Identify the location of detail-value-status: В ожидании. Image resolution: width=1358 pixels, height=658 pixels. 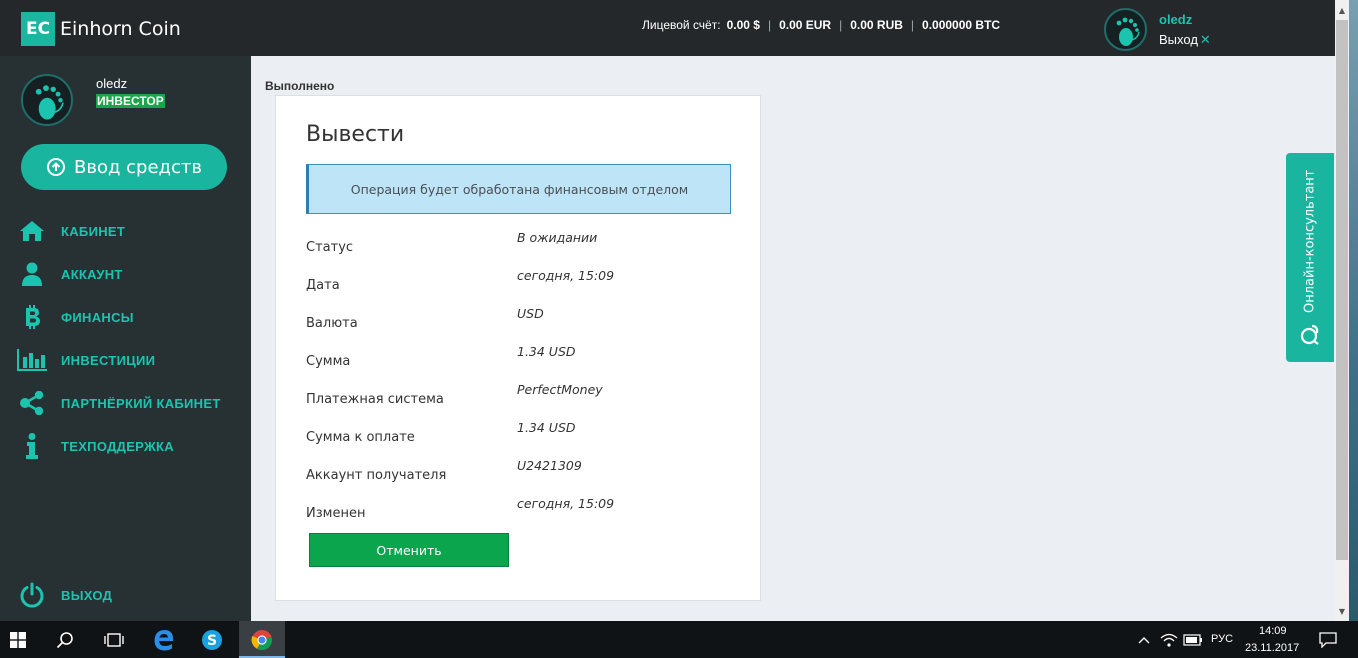
(557, 237).